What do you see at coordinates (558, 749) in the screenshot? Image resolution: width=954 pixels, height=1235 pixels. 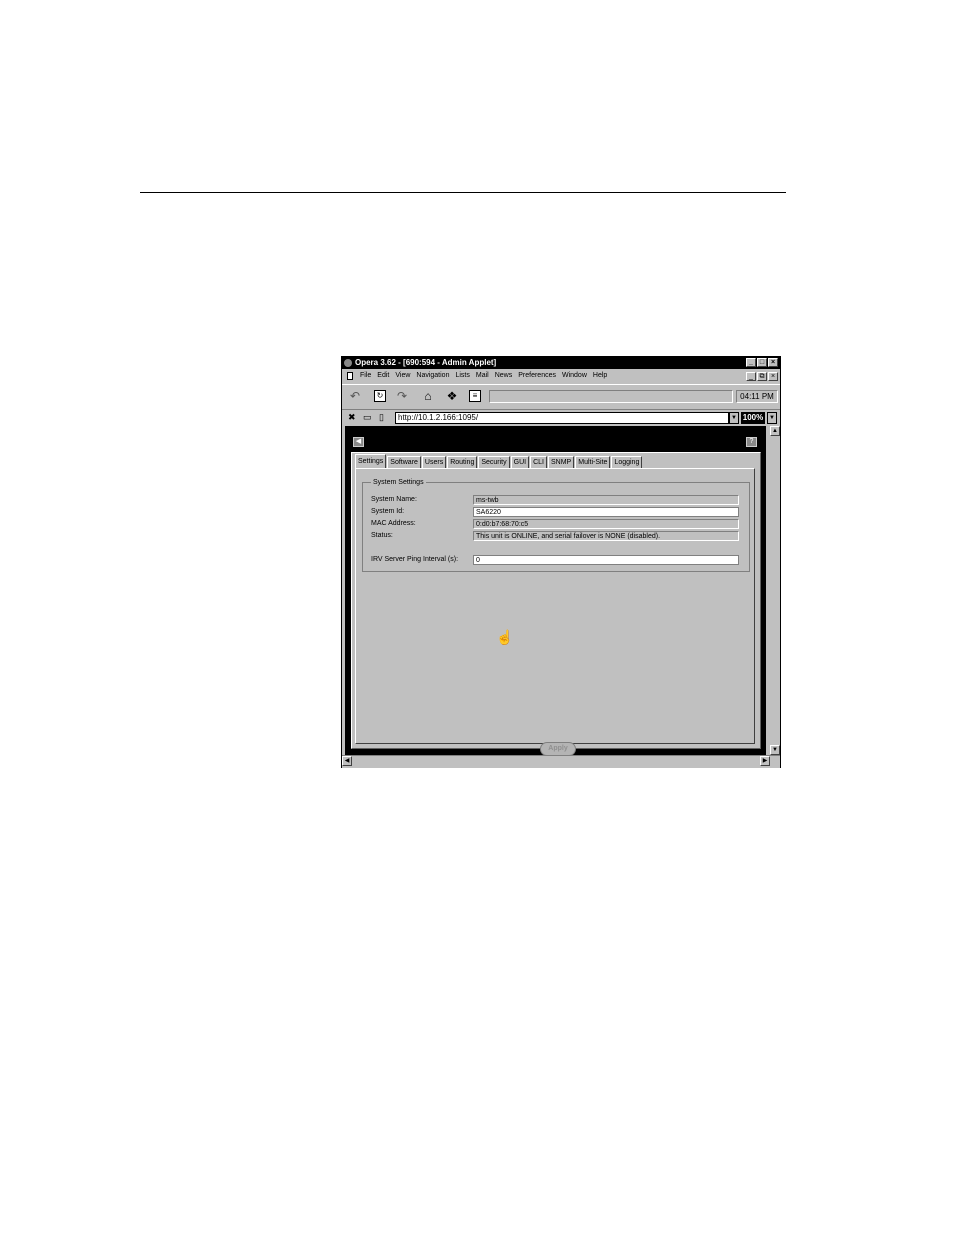 I see `apply-button: Apply` at bounding box center [558, 749].